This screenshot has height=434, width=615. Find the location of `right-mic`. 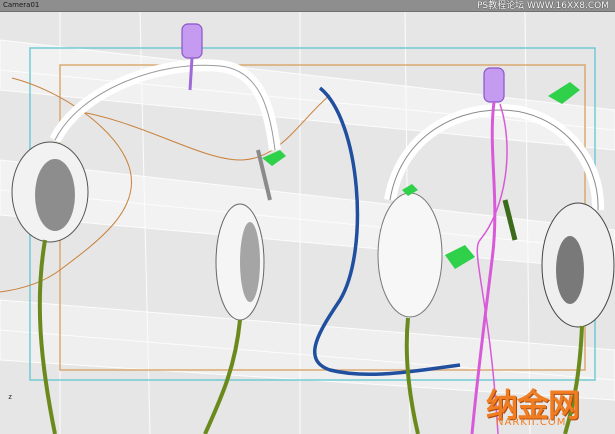

right-mic is located at coordinates (494, 85).